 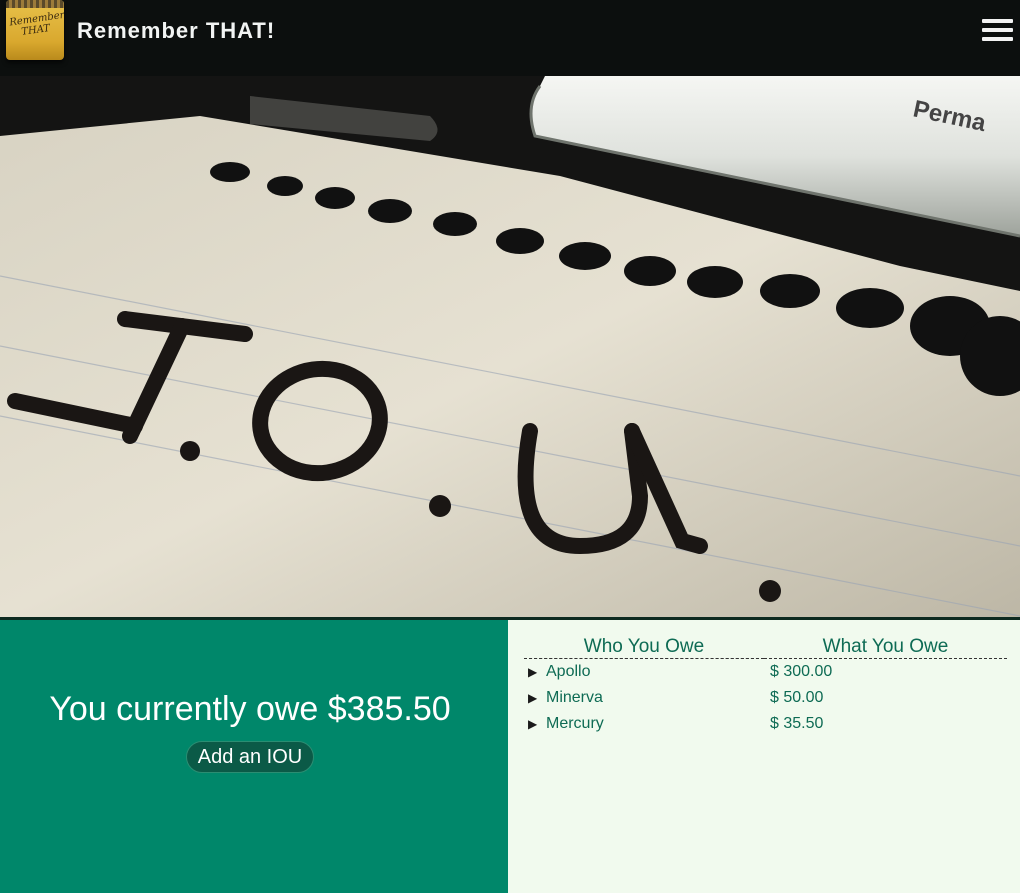 What do you see at coordinates (250, 709) in the screenshot?
I see `total-owed-text: You currently owe $385.50` at bounding box center [250, 709].